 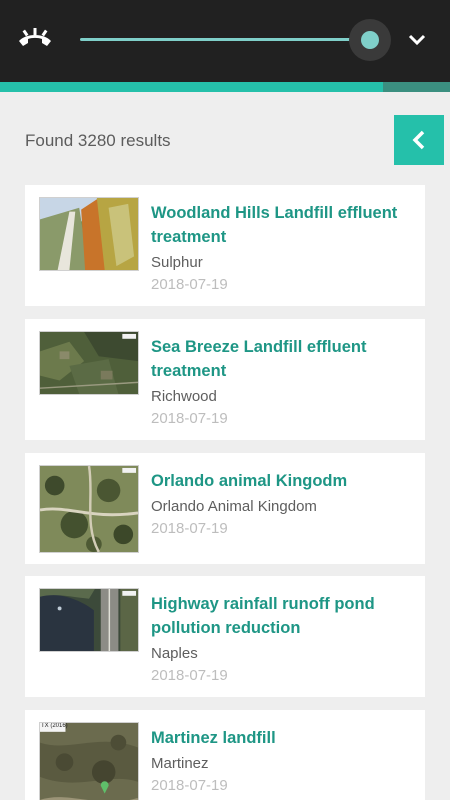 I want to click on result-title: Sea Breeze Landfill effluent treatment, so click(x=282, y=359).